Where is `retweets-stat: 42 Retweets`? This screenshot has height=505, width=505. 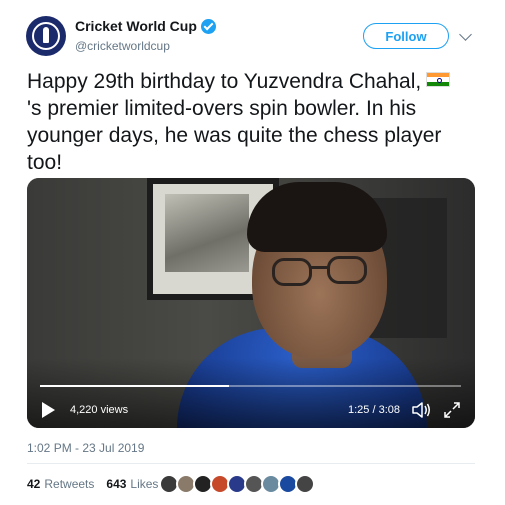
retweets-stat: 42 Retweets is located at coordinates (60, 484).